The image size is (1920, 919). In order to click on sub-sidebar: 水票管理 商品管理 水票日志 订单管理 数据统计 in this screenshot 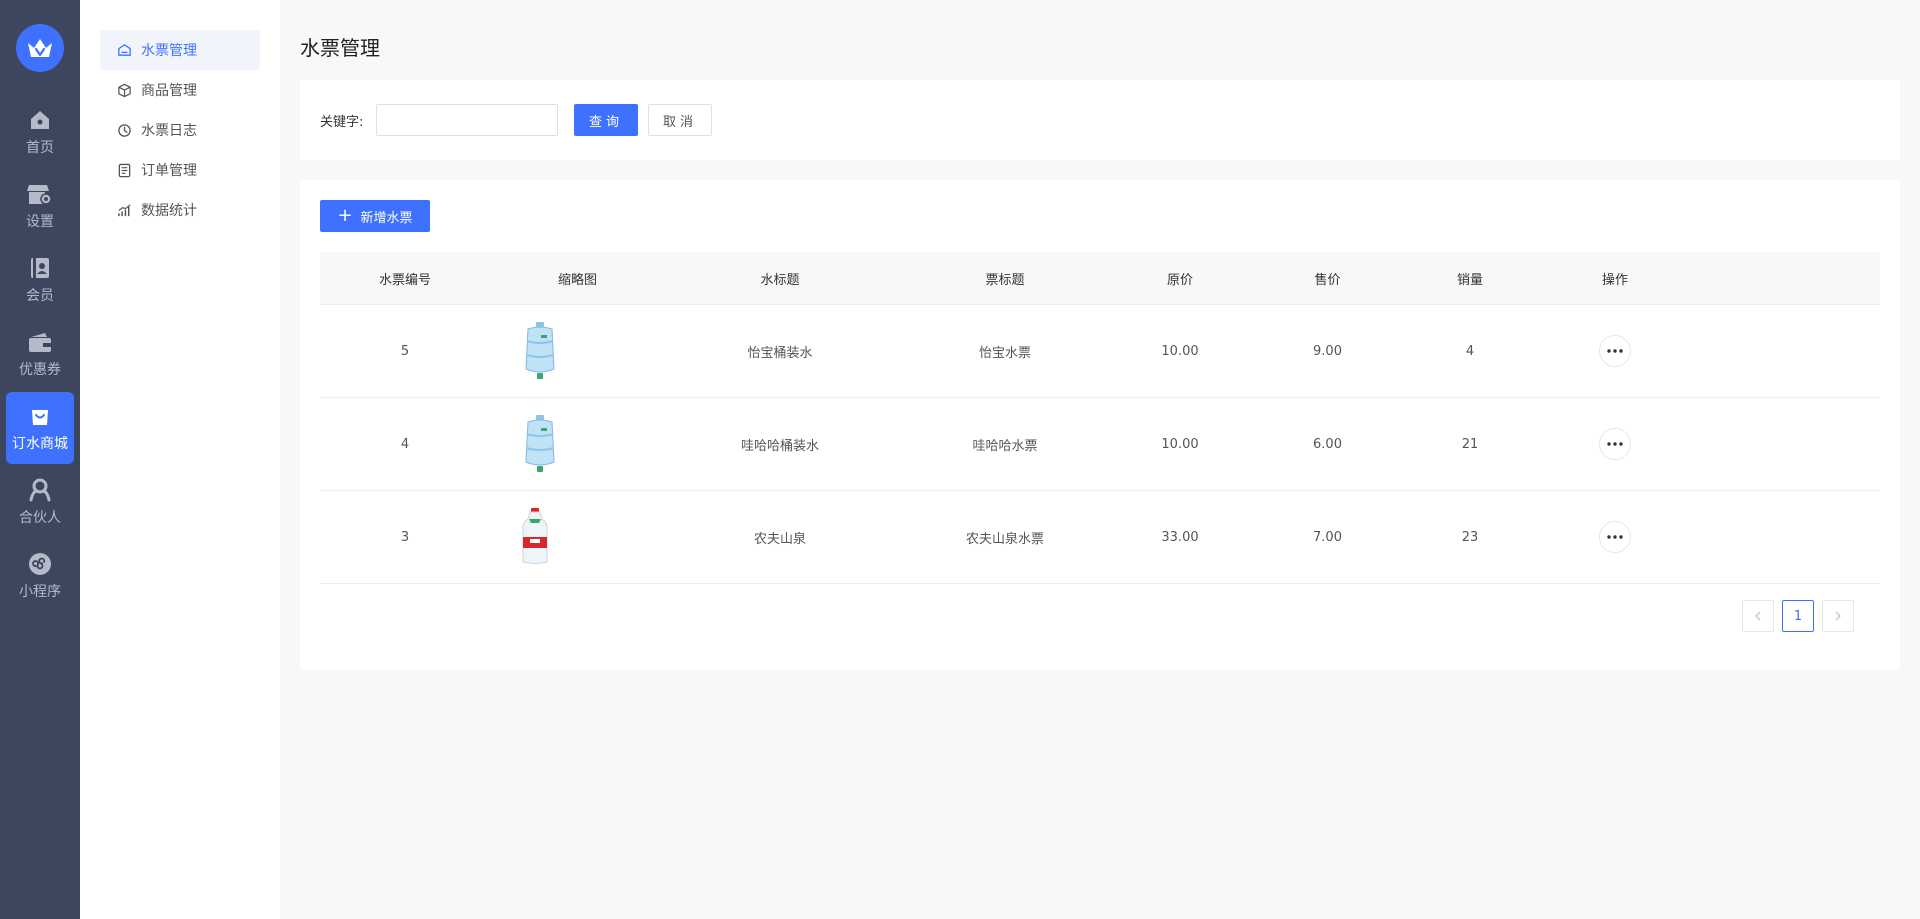, I will do `click(180, 459)`.